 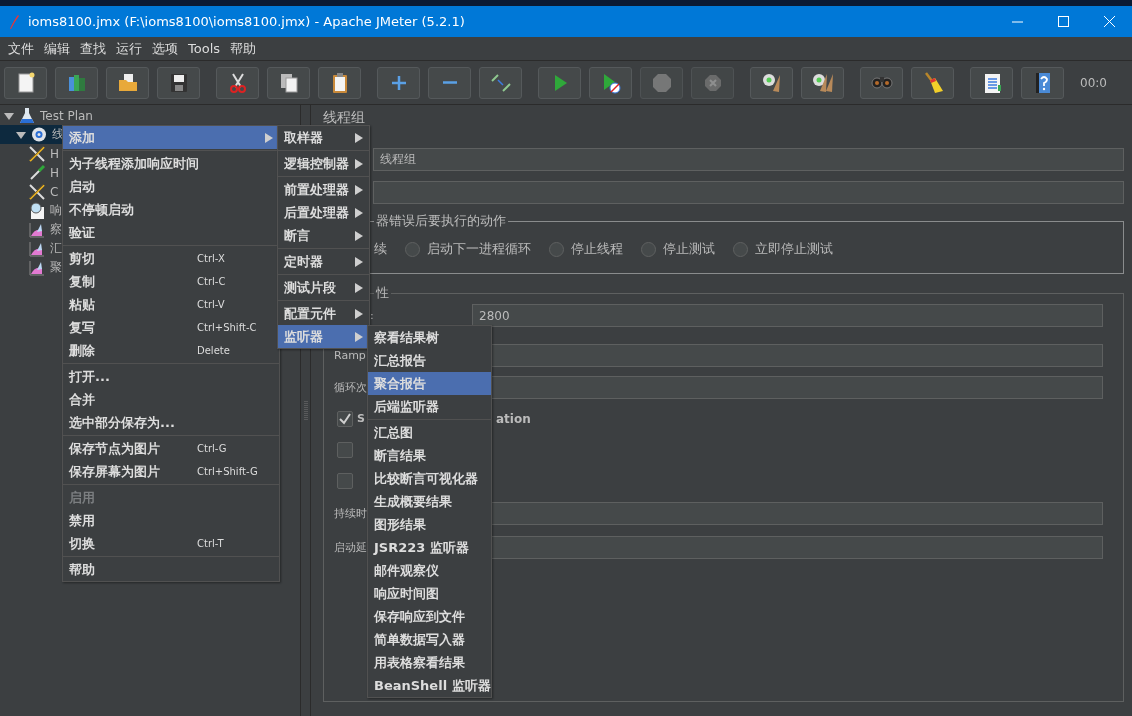 I want to click on group-legend: 器错误后要执行的动作, so click(x=441, y=221).